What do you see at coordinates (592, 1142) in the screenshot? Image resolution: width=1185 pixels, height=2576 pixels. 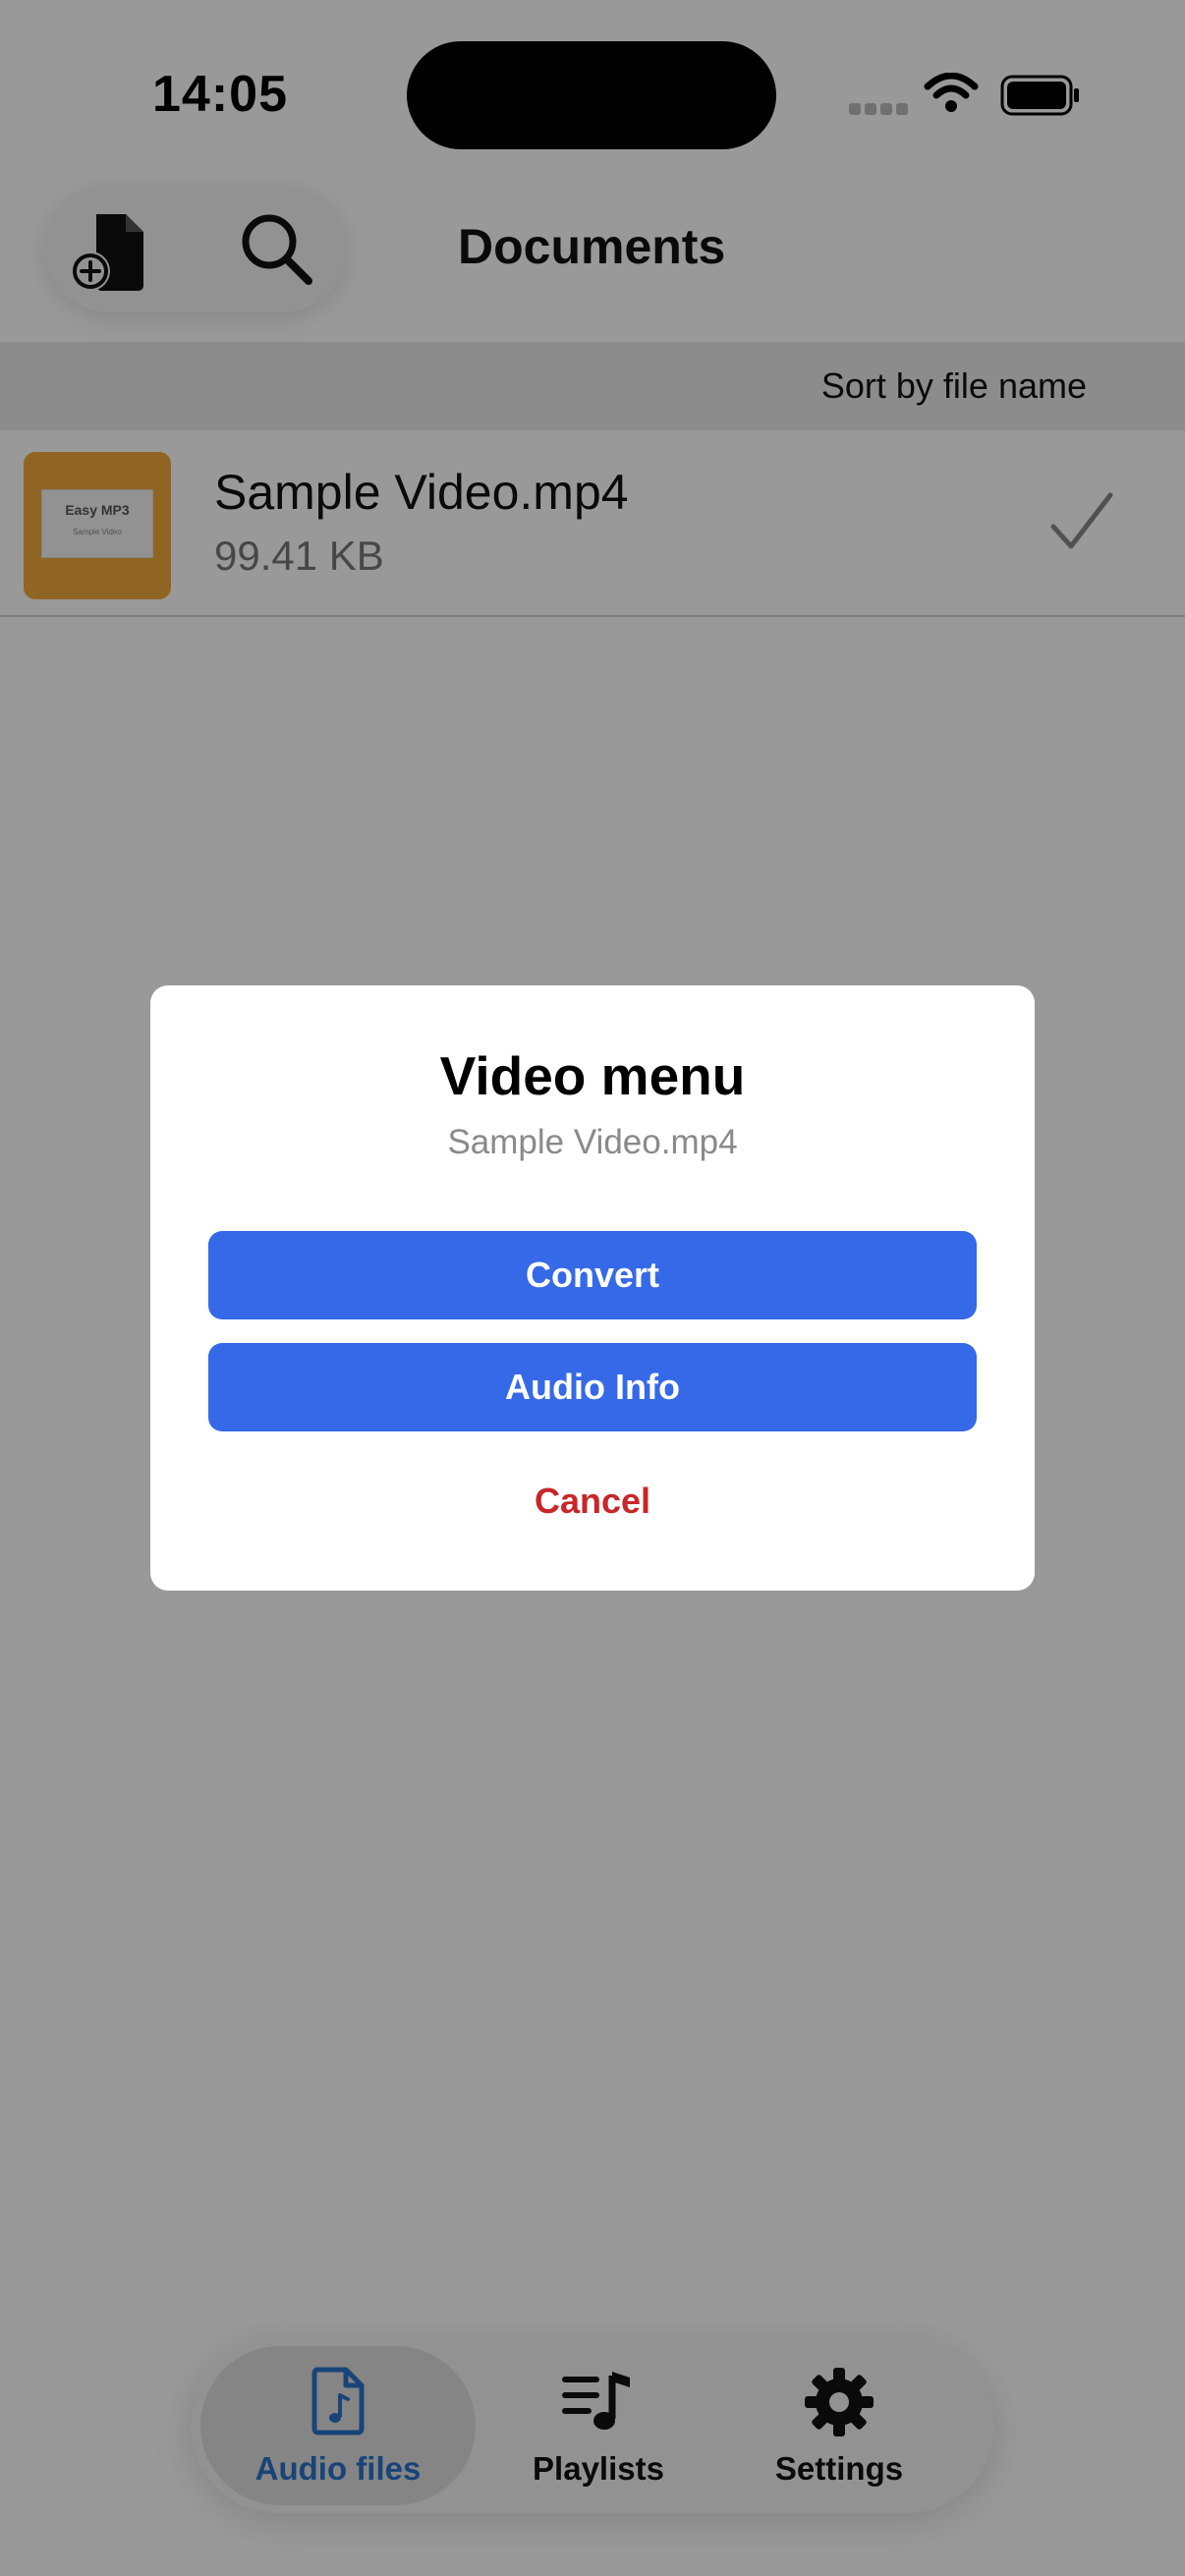 I see `dialog-subtitle: Sample Video.mp4` at bounding box center [592, 1142].